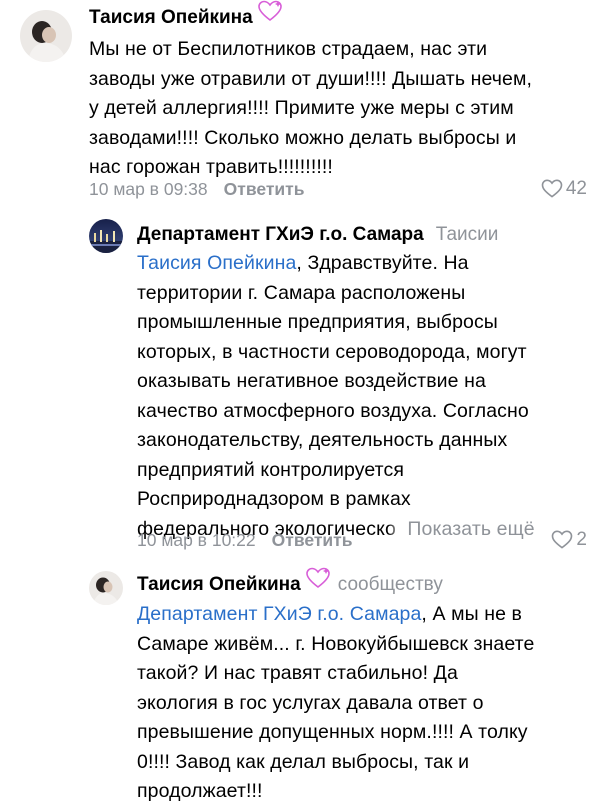  Describe the element at coordinates (274, 499) in the screenshot. I see `text-line: Росприроднадзором в рамках` at that location.